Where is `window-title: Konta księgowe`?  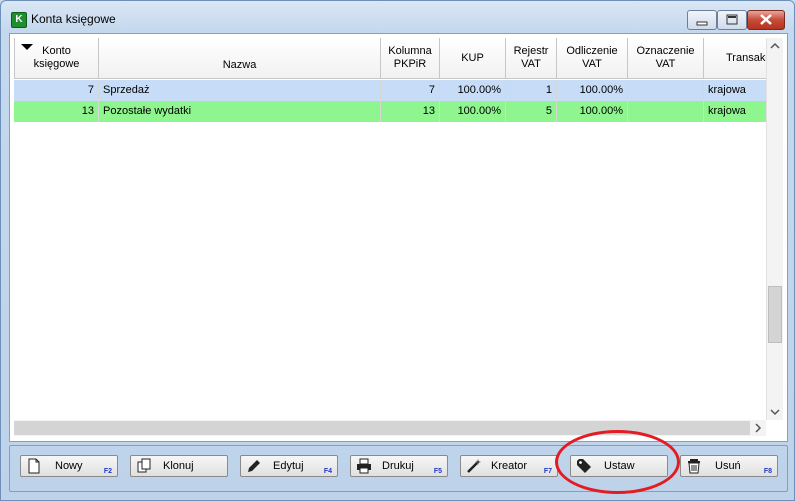
window-title: Konta księgowe is located at coordinates (73, 19).